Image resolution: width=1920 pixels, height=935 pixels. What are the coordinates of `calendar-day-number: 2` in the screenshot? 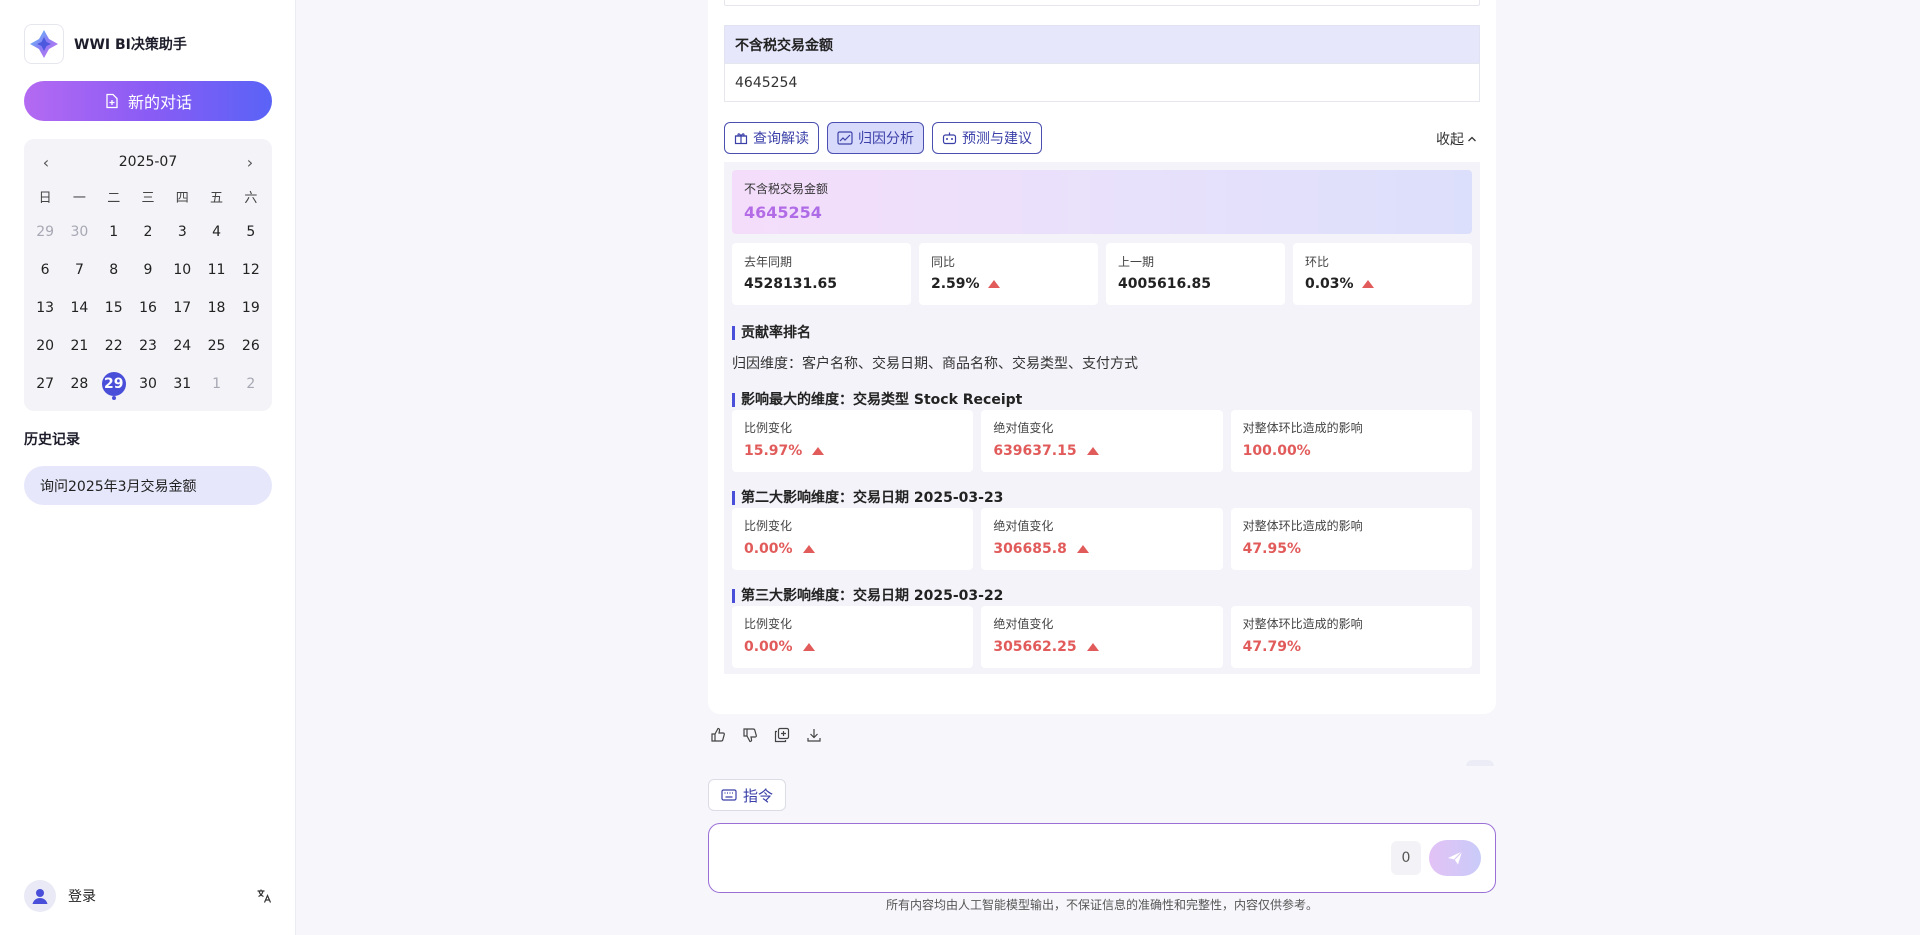 It's located at (148, 232).